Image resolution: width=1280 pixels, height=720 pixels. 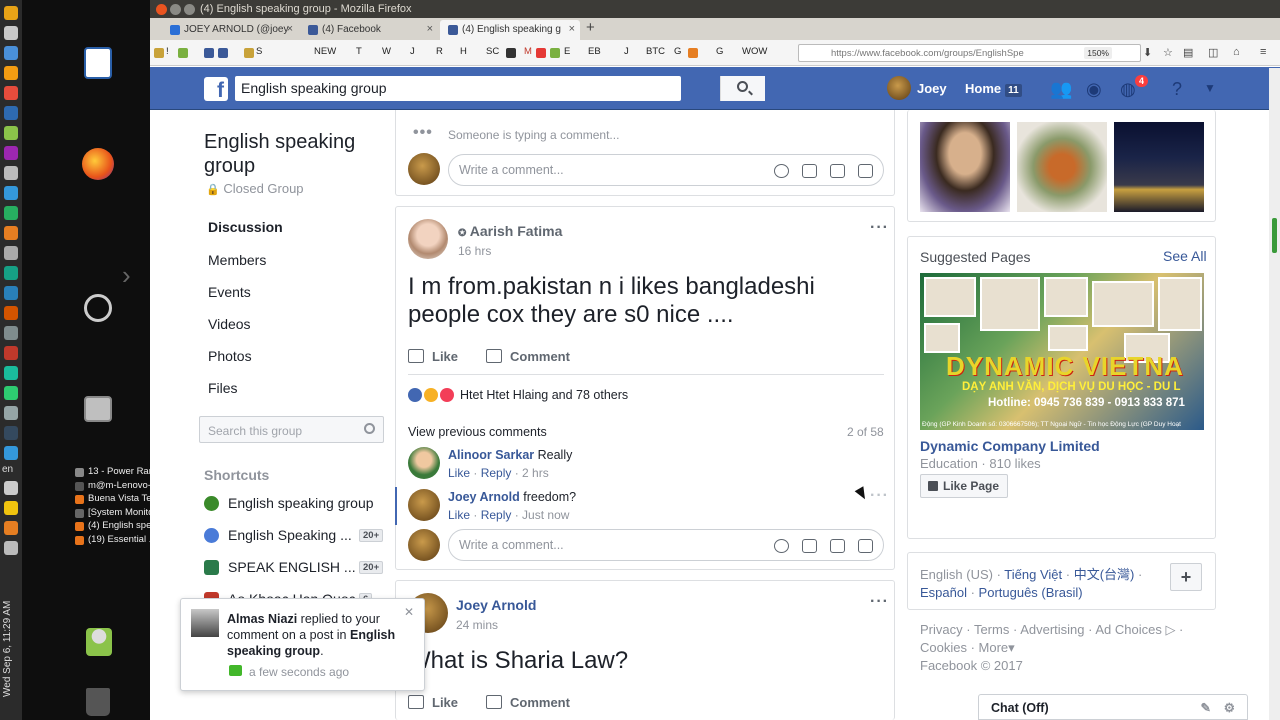 What do you see at coordinates (11, 528) in the screenshot?
I see `vlc-icon` at bounding box center [11, 528].